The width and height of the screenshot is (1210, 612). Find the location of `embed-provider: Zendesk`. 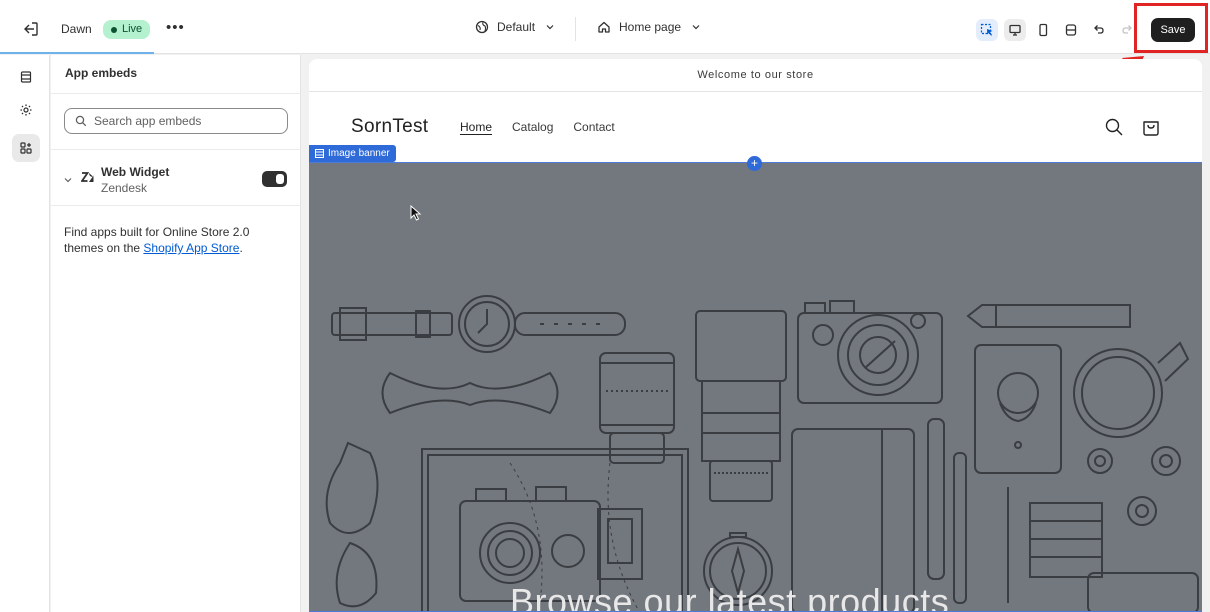

embed-provider: Zendesk is located at coordinates (124, 188).